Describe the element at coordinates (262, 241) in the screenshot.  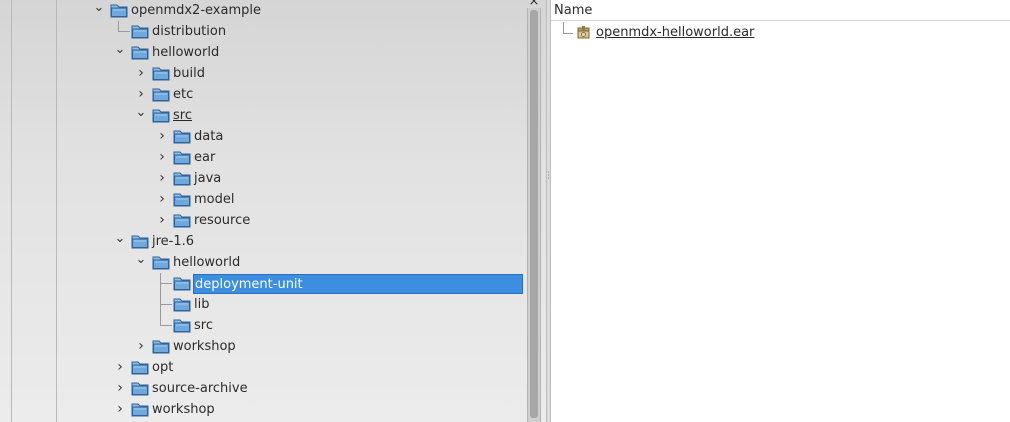
I see `tree-row: ⌄ jre-1.6` at that location.